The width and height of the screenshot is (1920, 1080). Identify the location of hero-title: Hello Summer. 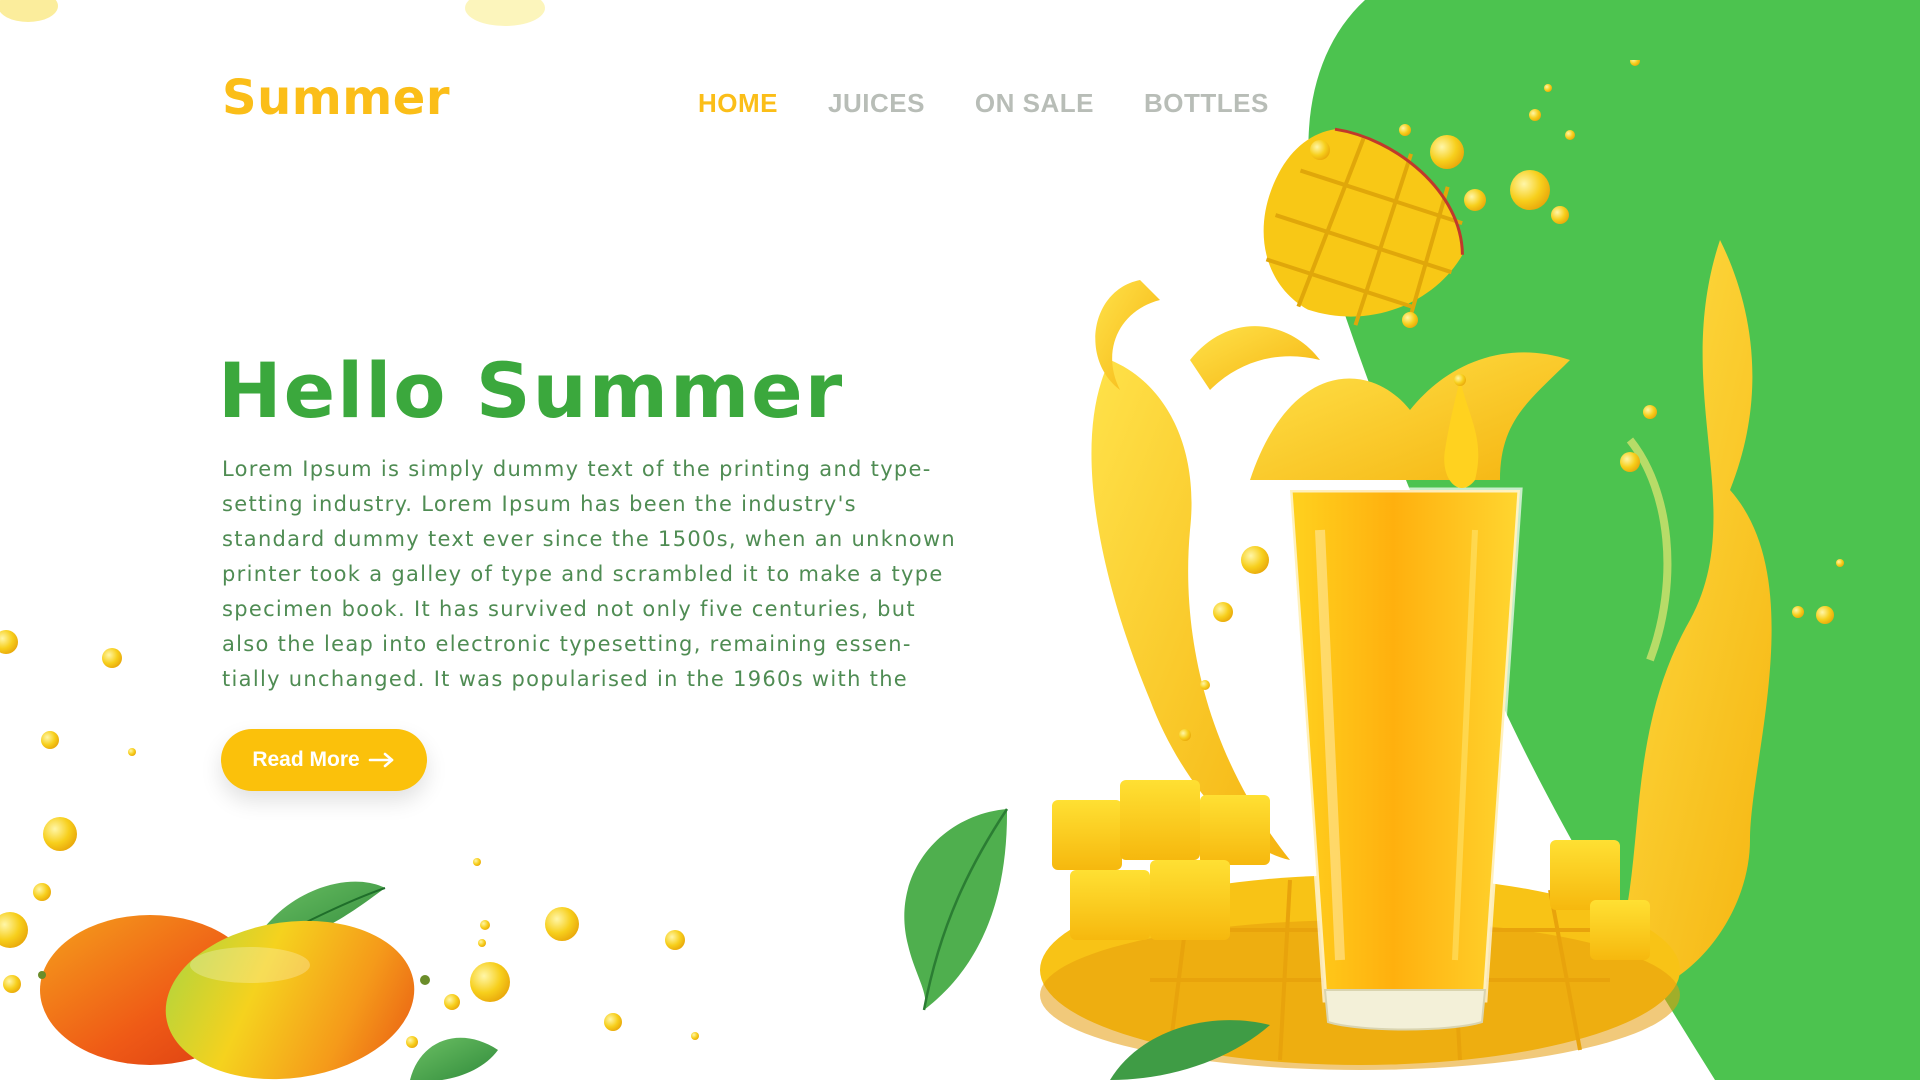
(531, 390).